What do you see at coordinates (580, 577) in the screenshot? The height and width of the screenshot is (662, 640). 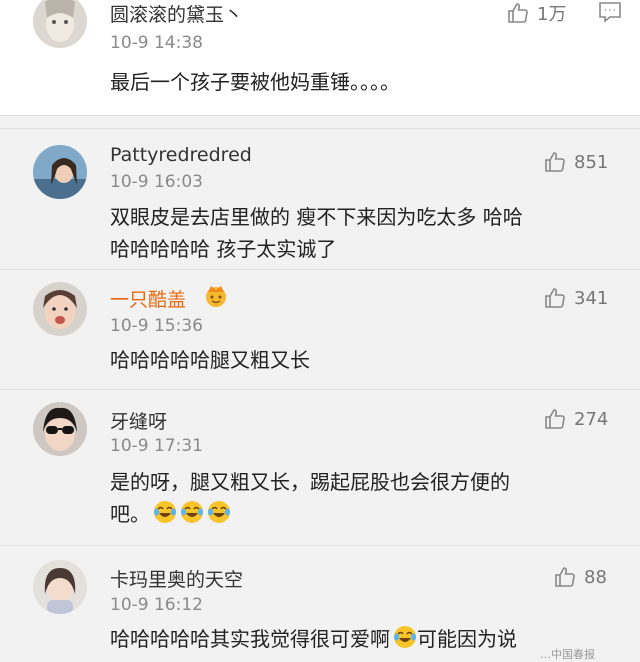 I see `like-button: 88` at bounding box center [580, 577].